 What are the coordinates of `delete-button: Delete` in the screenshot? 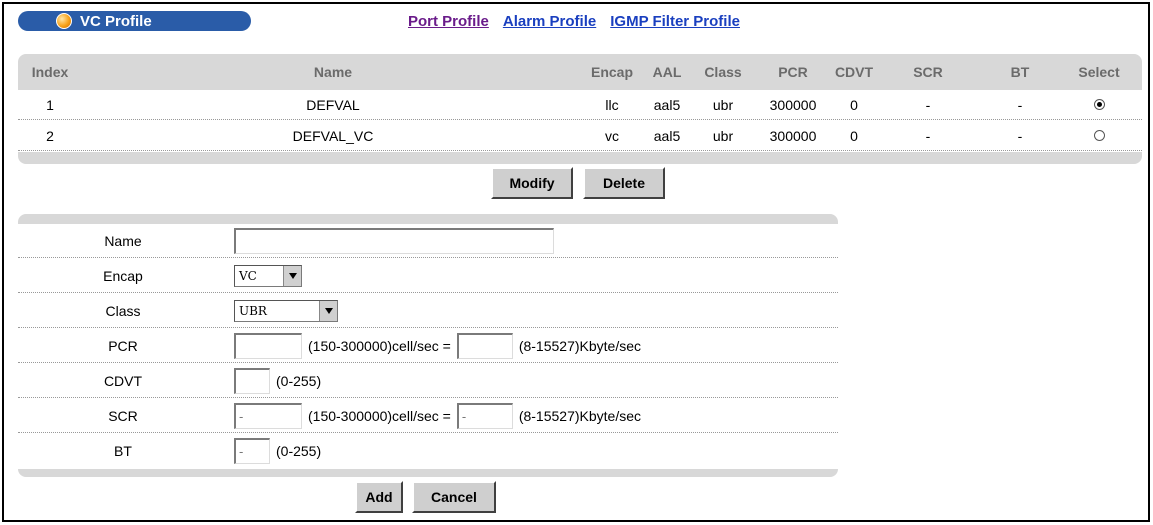 It's located at (624, 183).